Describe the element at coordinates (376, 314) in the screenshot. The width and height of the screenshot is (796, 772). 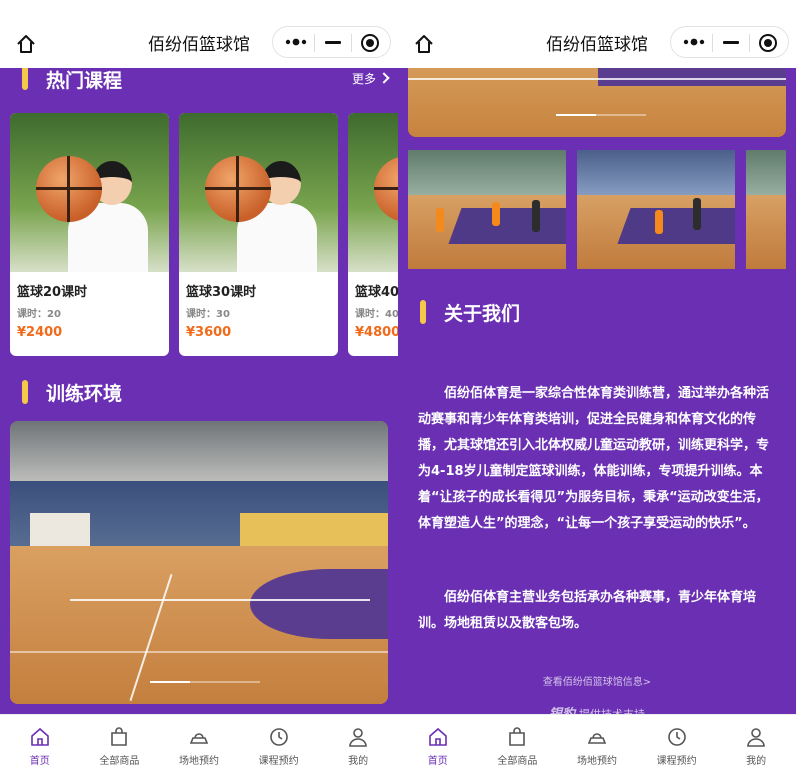
I see `course-hours: 课时：40` at that location.